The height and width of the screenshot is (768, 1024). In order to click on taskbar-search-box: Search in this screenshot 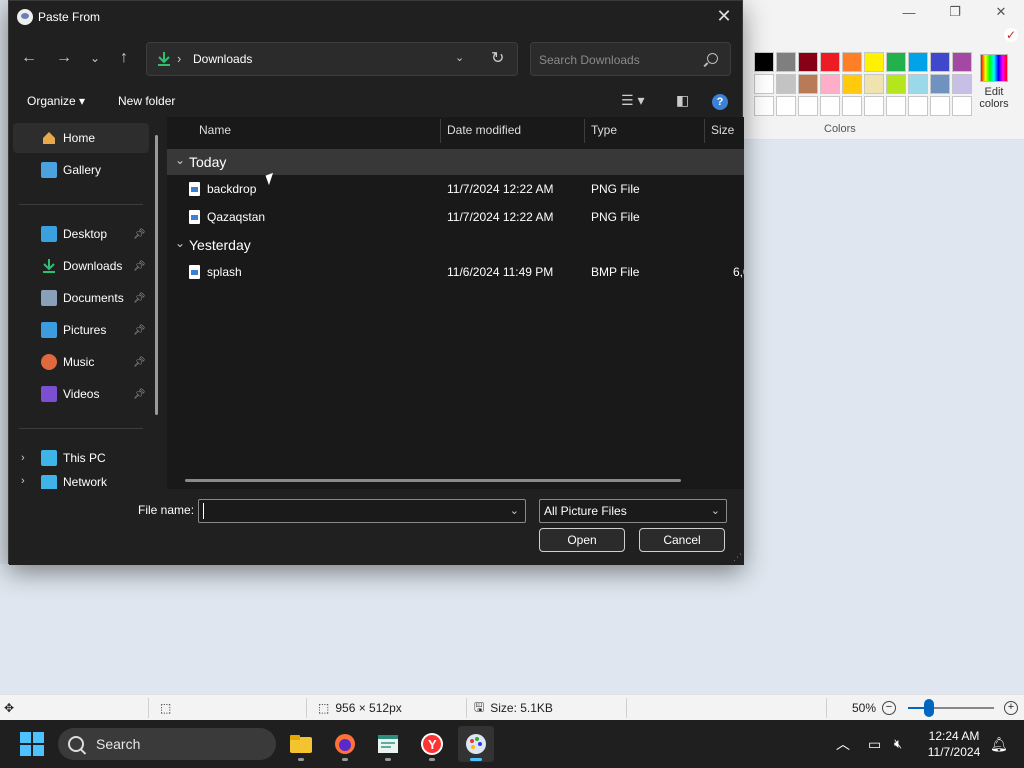, I will do `click(167, 744)`.